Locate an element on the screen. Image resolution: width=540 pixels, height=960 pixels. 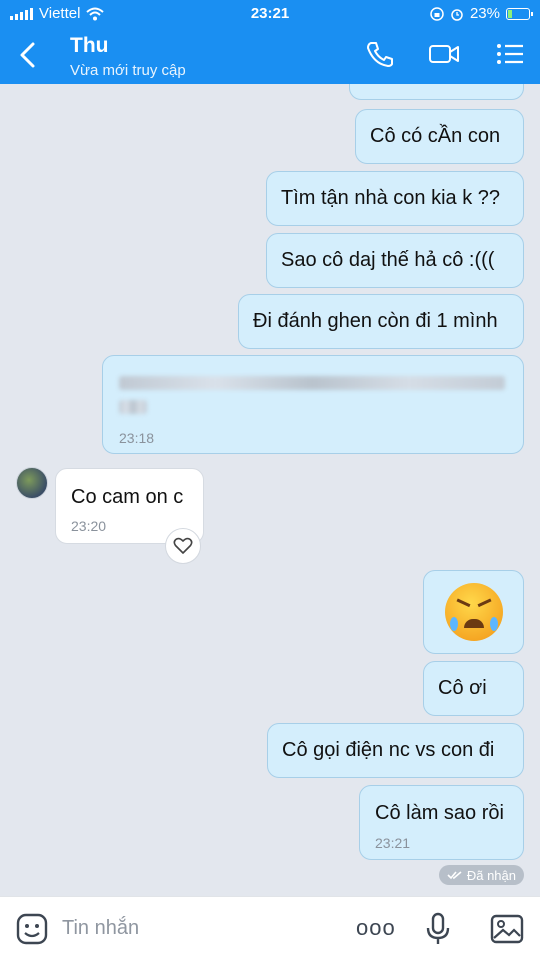
message-text: Cô làm sao rồi is located at coordinates (439, 813).